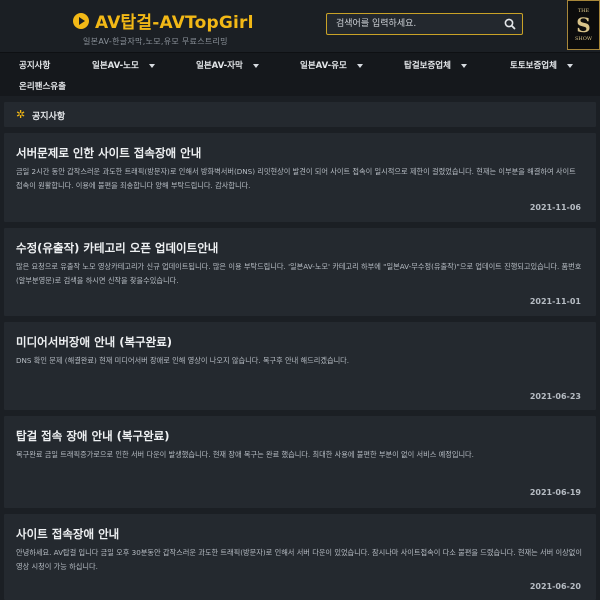 The height and width of the screenshot is (600, 600). I want to click on nav-item-av-yumo: 일본AV-유모, so click(331, 65).